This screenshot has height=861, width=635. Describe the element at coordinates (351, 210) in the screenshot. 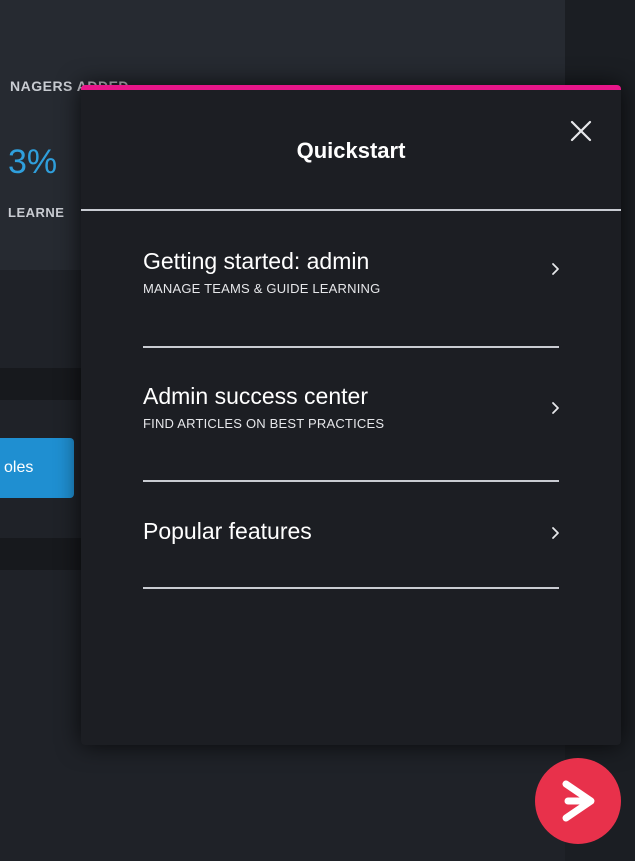

I see `panel-divider` at that location.